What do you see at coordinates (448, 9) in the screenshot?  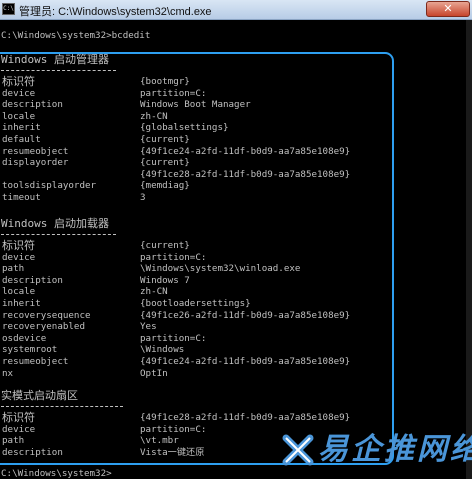 I see `close-button: ✕` at bounding box center [448, 9].